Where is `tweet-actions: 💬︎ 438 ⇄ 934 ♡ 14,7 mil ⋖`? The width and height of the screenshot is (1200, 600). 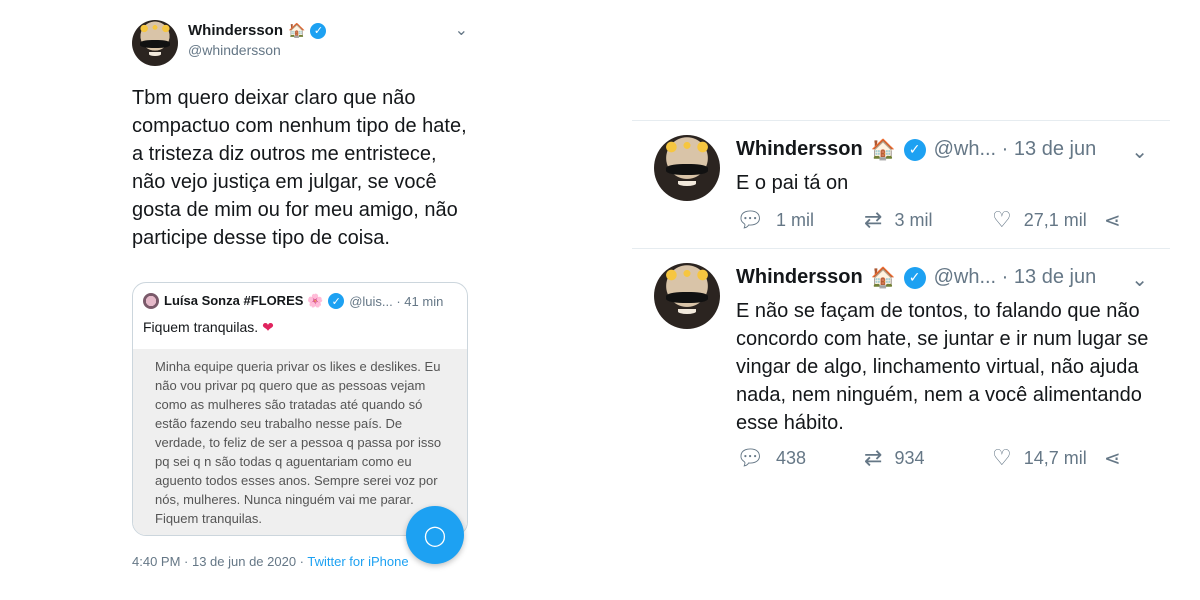
tweet-actions: 💬︎ 438 ⇄ 934 ♡ 14,7 mil ⋖ is located at coordinates (928, 458).